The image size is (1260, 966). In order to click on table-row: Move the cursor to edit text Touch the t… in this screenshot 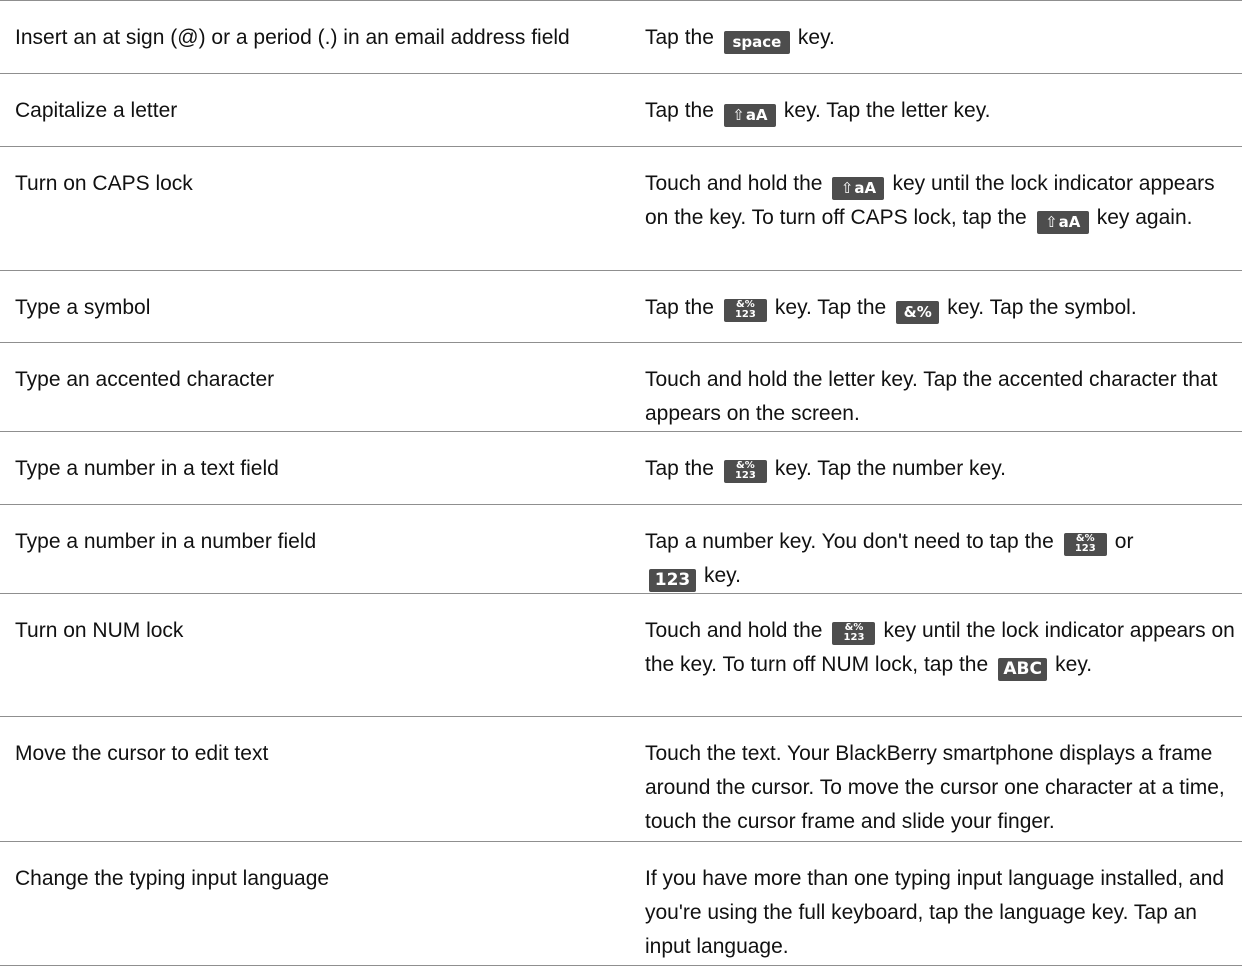, I will do `click(621, 779)`.